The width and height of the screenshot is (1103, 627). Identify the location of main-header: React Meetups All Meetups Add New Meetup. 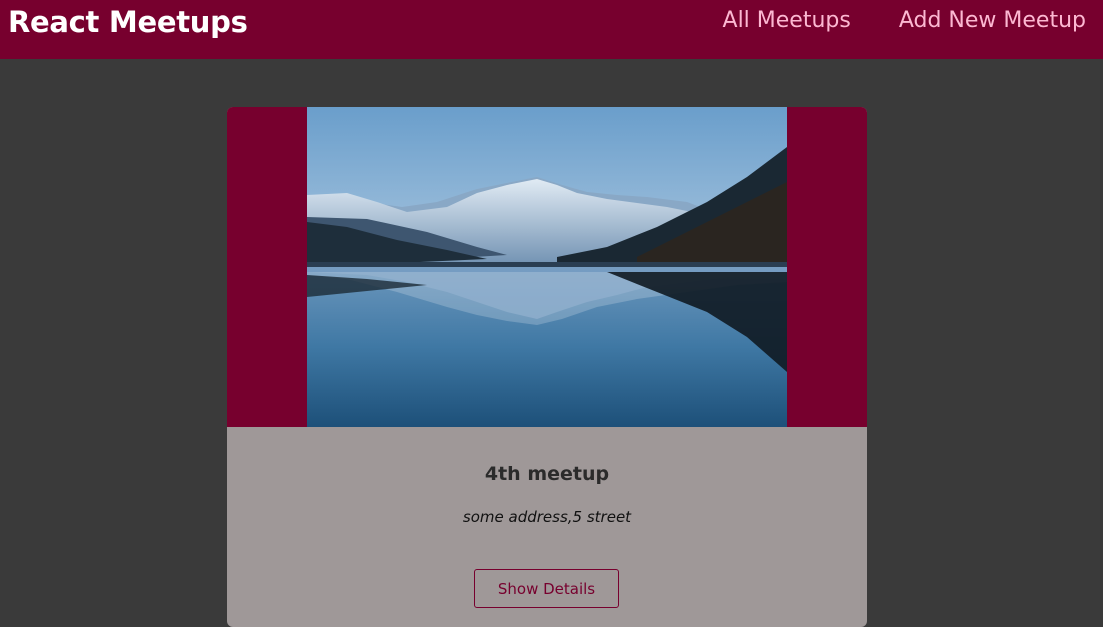
(551, 29).